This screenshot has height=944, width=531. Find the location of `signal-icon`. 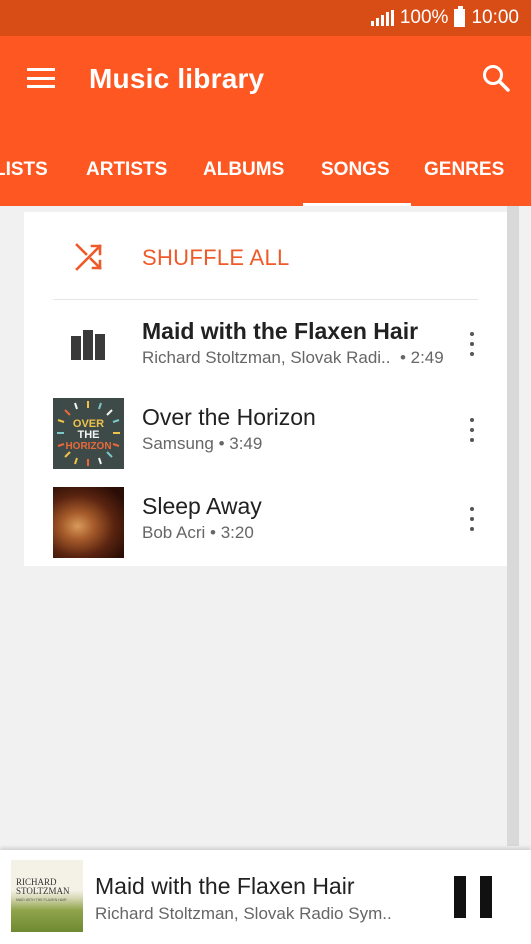

signal-icon is located at coordinates (382, 18).